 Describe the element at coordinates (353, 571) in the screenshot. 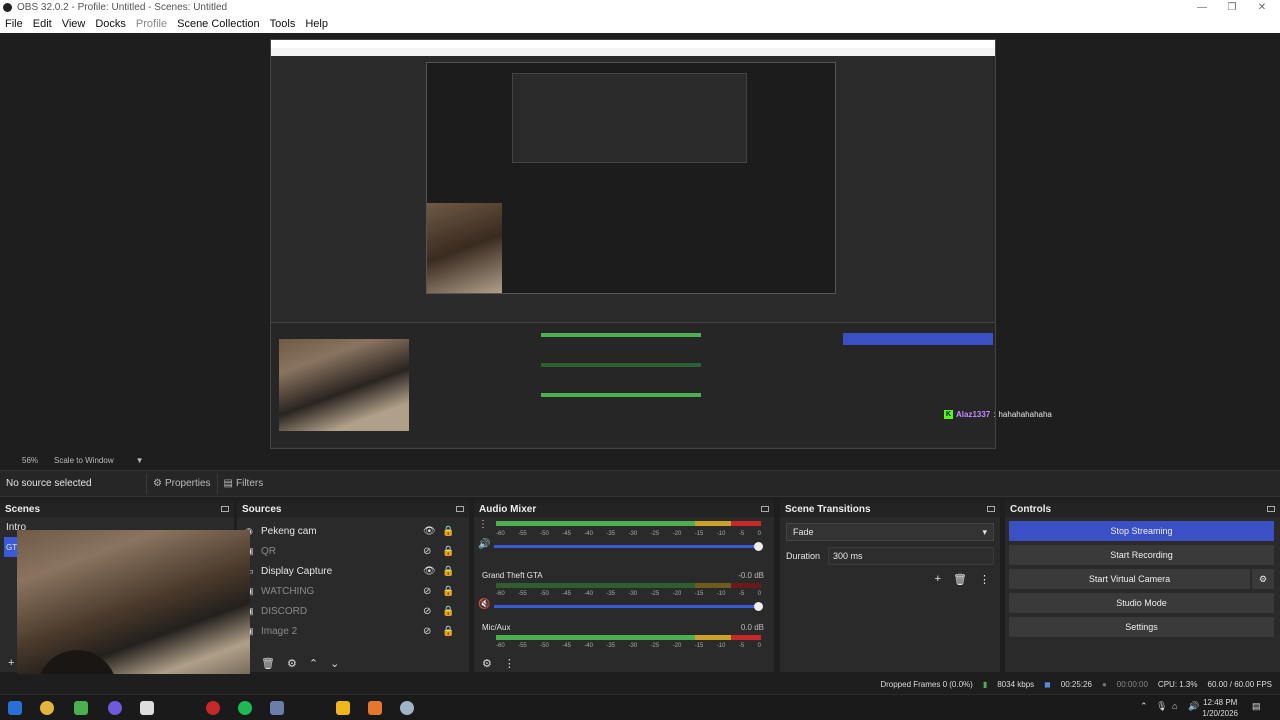

I see `source-item: ▭ Display Capture 👁 🔒` at that location.